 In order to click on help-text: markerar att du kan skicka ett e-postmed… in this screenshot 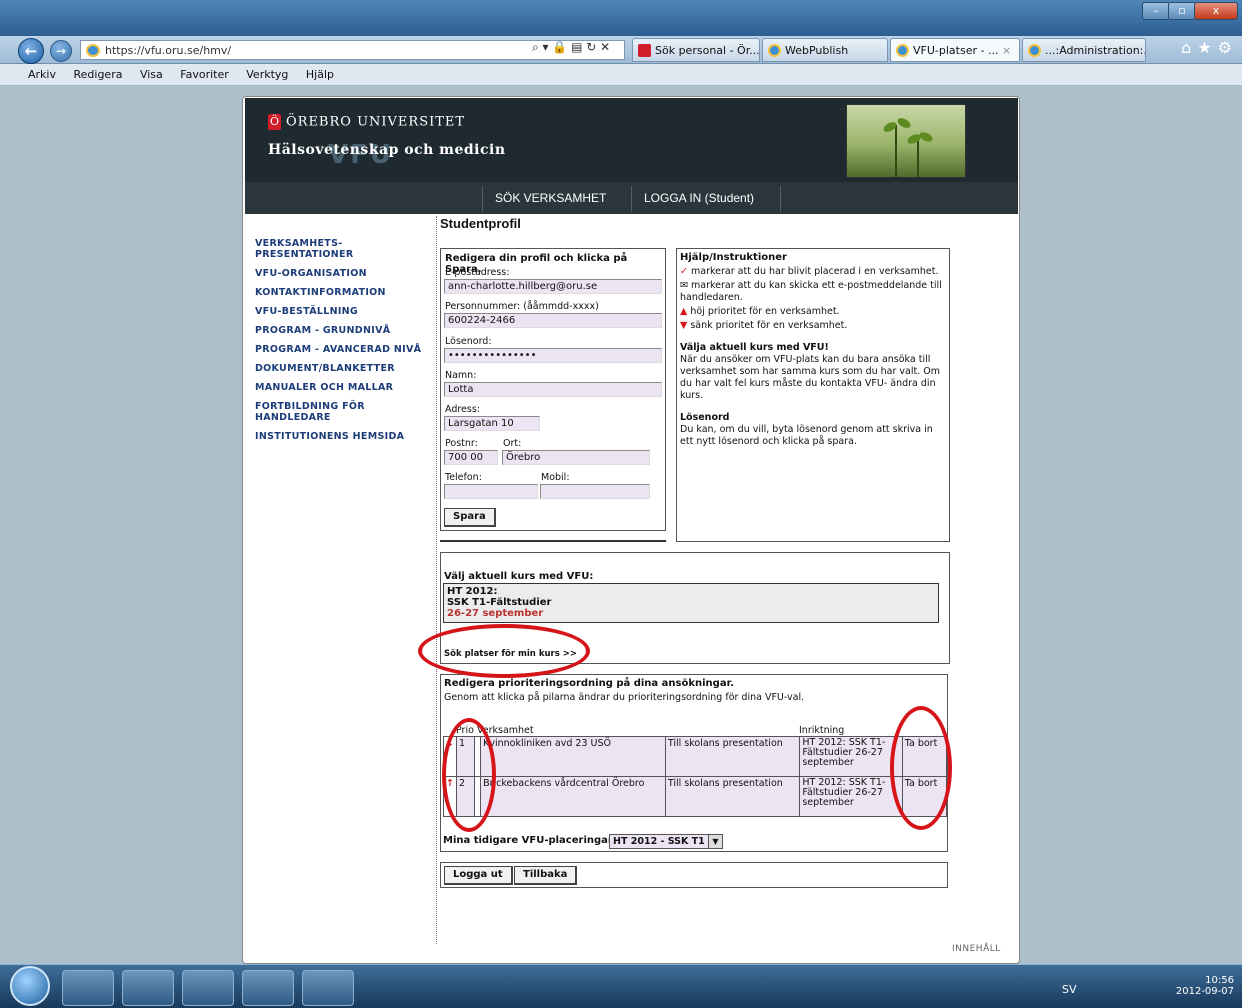, I will do `click(811, 291)`.